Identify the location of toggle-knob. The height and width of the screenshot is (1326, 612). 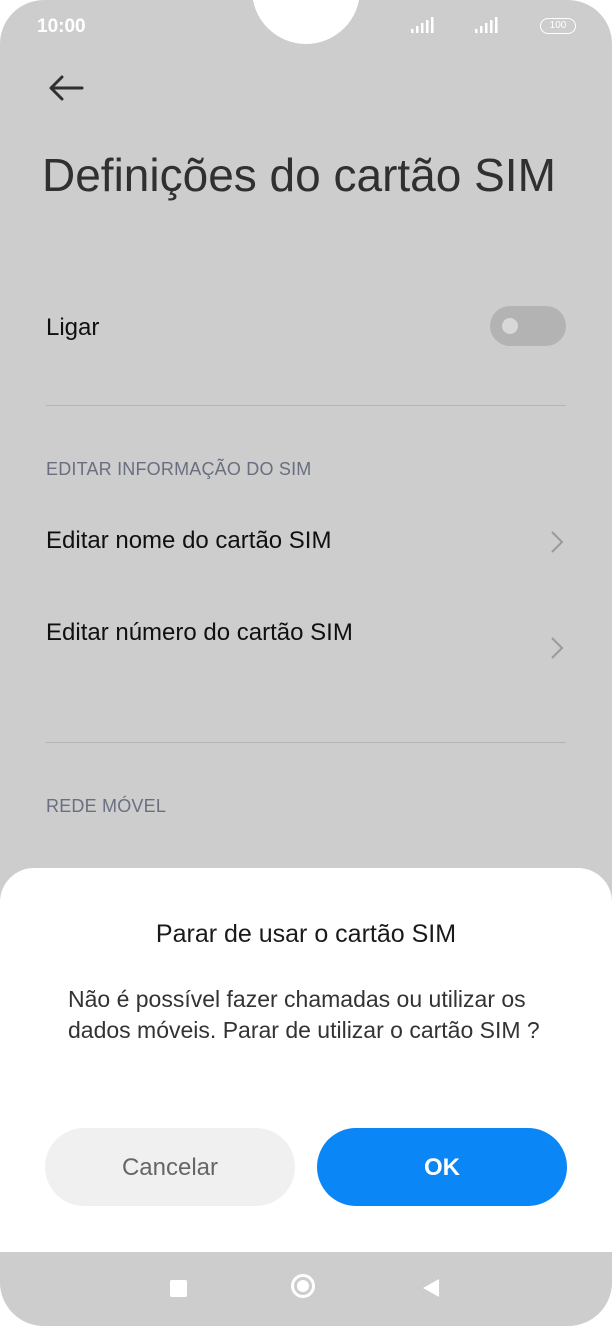
(510, 326).